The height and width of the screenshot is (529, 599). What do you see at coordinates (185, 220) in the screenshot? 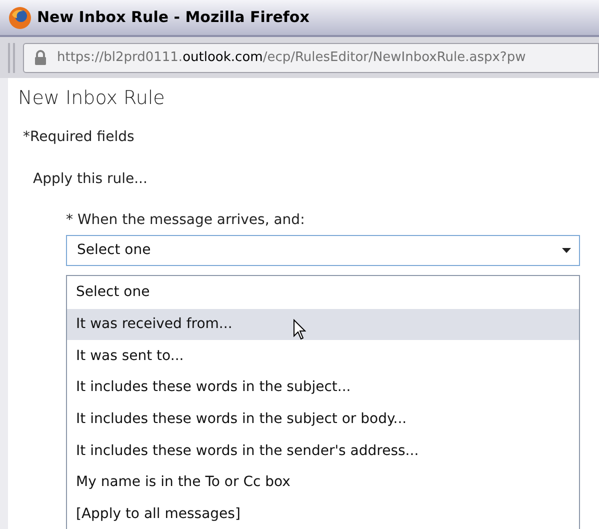
I see `field-label: * When the message arrives, and:` at bounding box center [185, 220].